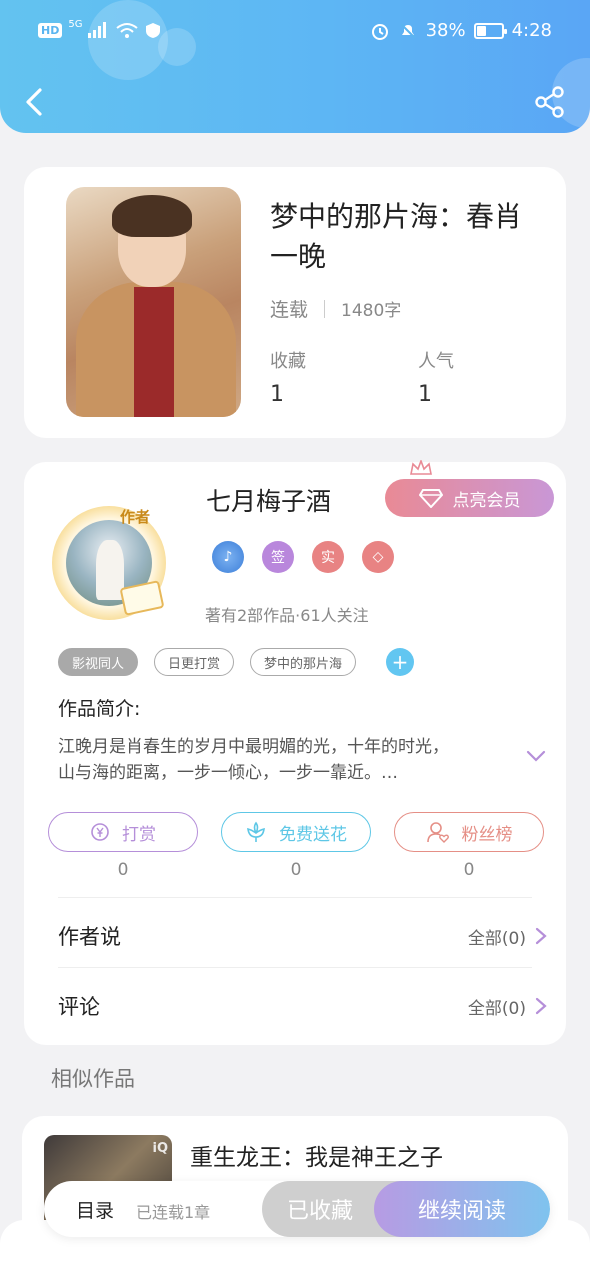 The image size is (590, 1280). Describe the element at coordinates (50, 30) in the screenshot. I see `hd-badge: HD` at that location.